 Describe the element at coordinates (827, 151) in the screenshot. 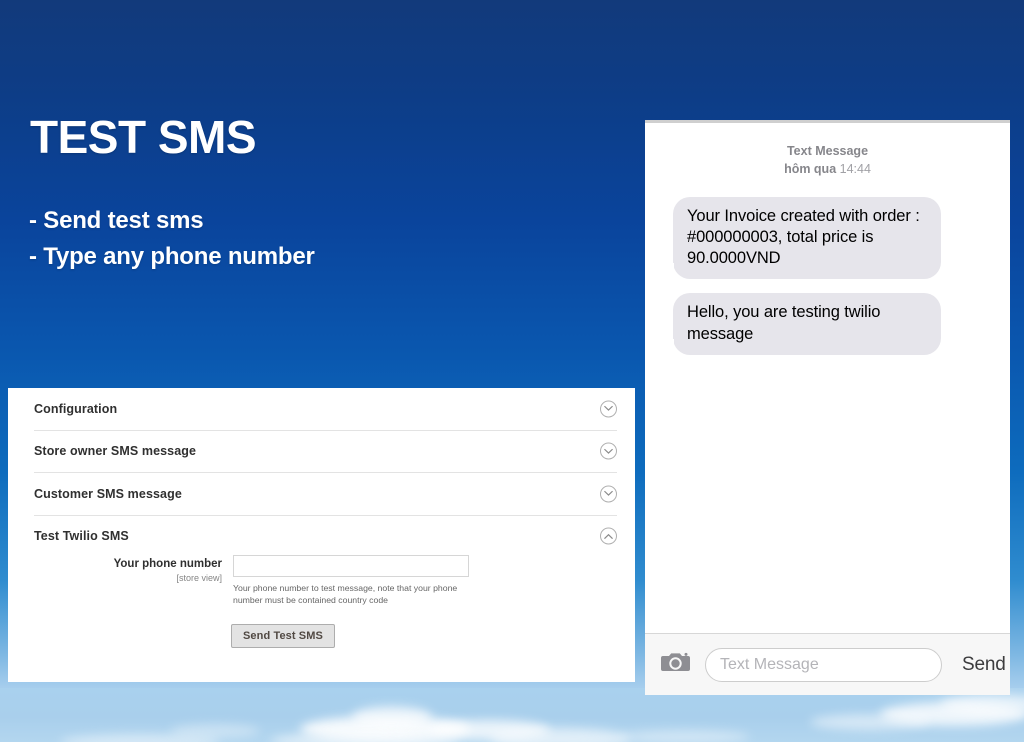

I see `sms-thread-type-label: Text Message` at that location.